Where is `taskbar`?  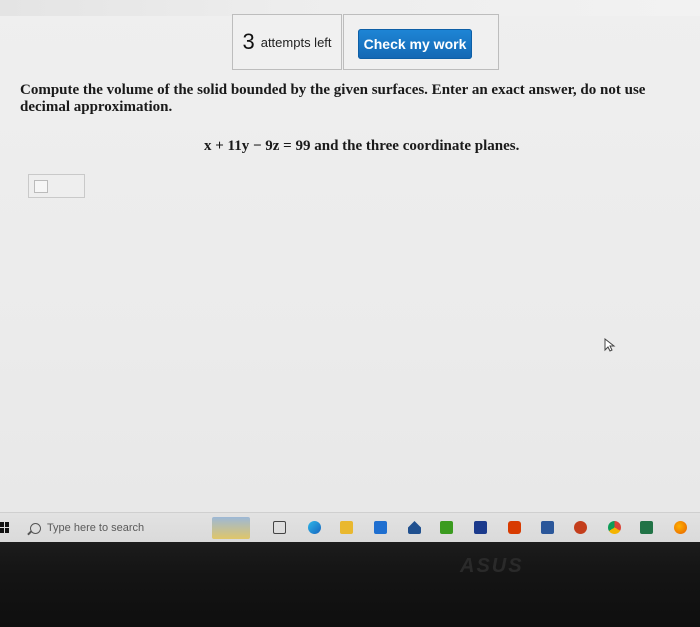
taskbar is located at coordinates (350, 527).